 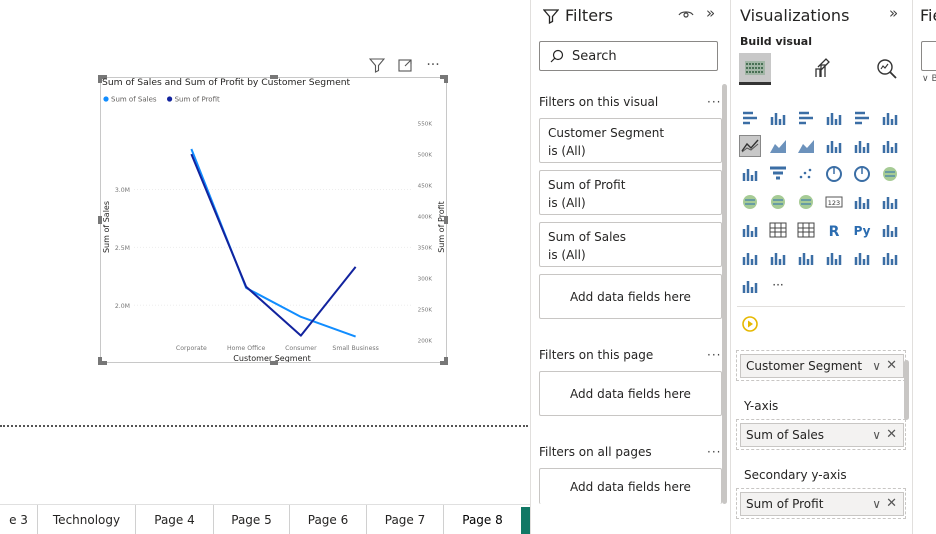 I want to click on filter-card-sum-of-profit: Sum of Profit is (All), so click(x=630, y=192).